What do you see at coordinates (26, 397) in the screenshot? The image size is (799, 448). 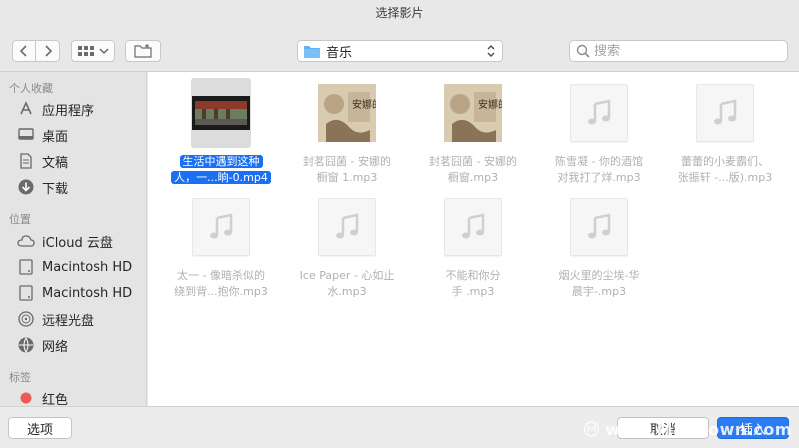 I see `red-tag-icon` at bounding box center [26, 397].